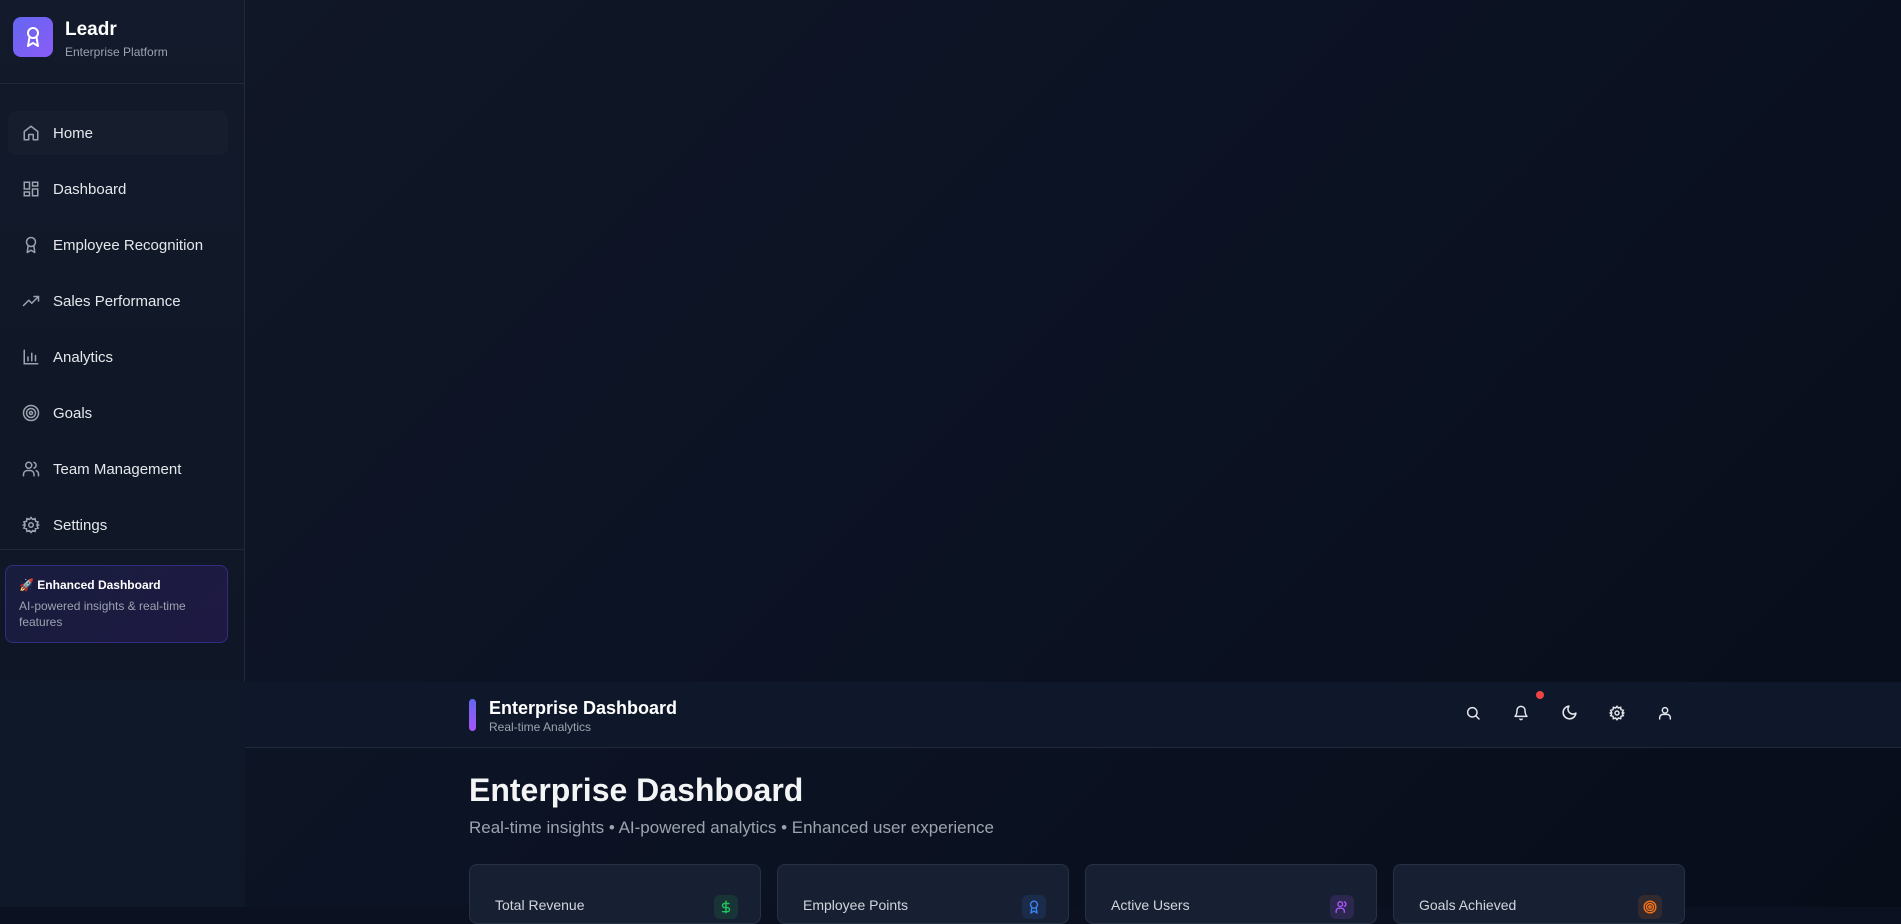 The image size is (1901, 924). I want to click on bell-icon, so click(1521, 715).